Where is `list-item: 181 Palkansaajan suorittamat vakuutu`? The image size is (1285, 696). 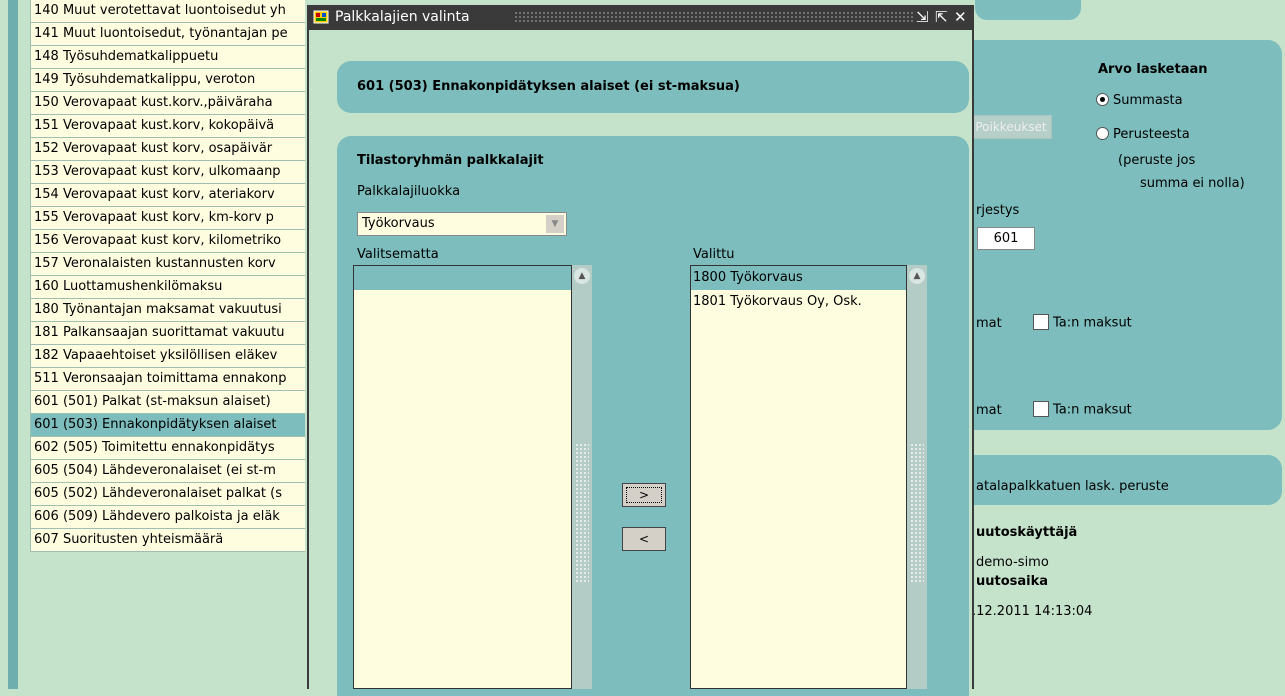 list-item: 181 Palkansaajan suorittamat vakuutu is located at coordinates (167, 333).